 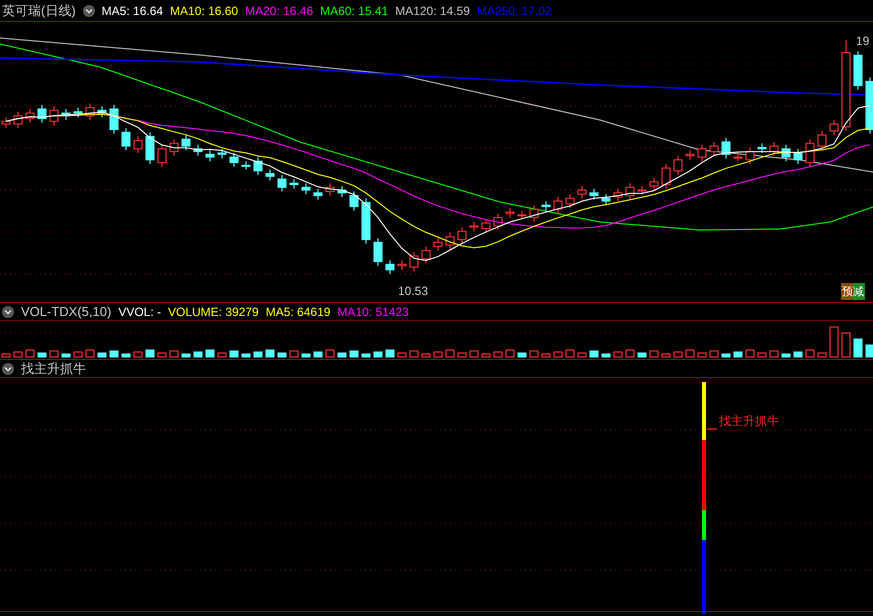 What do you see at coordinates (53, 369) in the screenshot?
I see `indicator-title: 找主升抓牛` at bounding box center [53, 369].